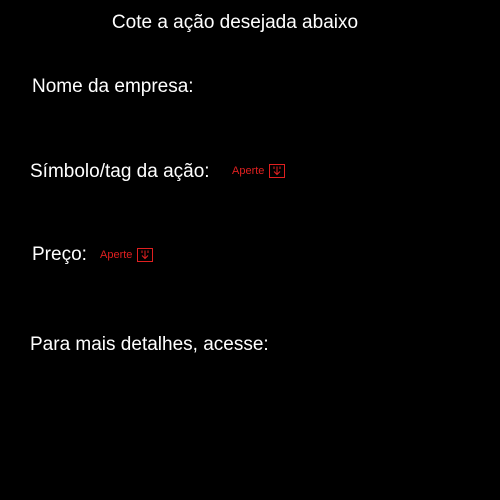 The width and height of the screenshot is (500, 500). Describe the element at coordinates (59, 254) in the screenshot. I see `price-label: Preço:` at that location.